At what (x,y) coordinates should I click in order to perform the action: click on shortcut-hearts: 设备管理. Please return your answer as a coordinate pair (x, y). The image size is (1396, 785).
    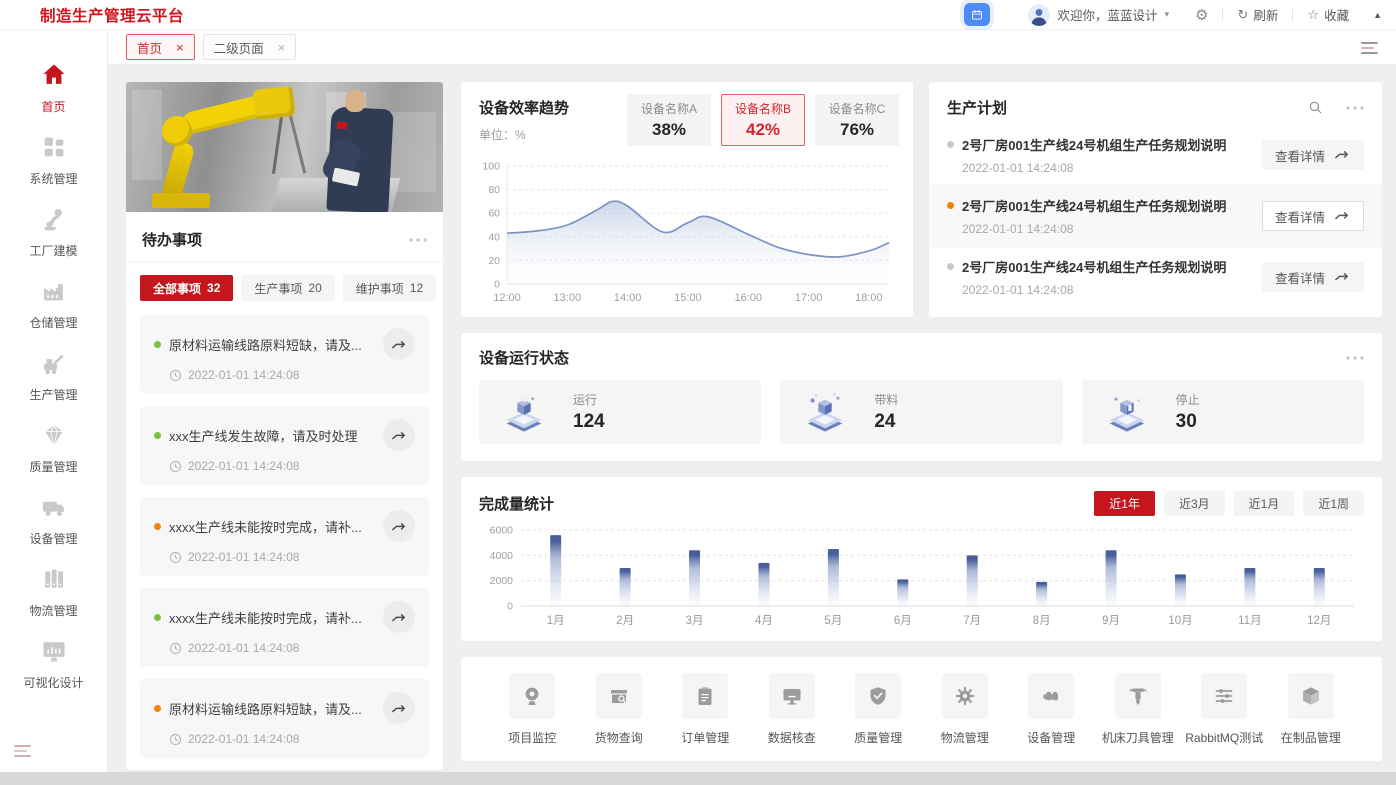
    Looking at the image, I should click on (1051, 709).